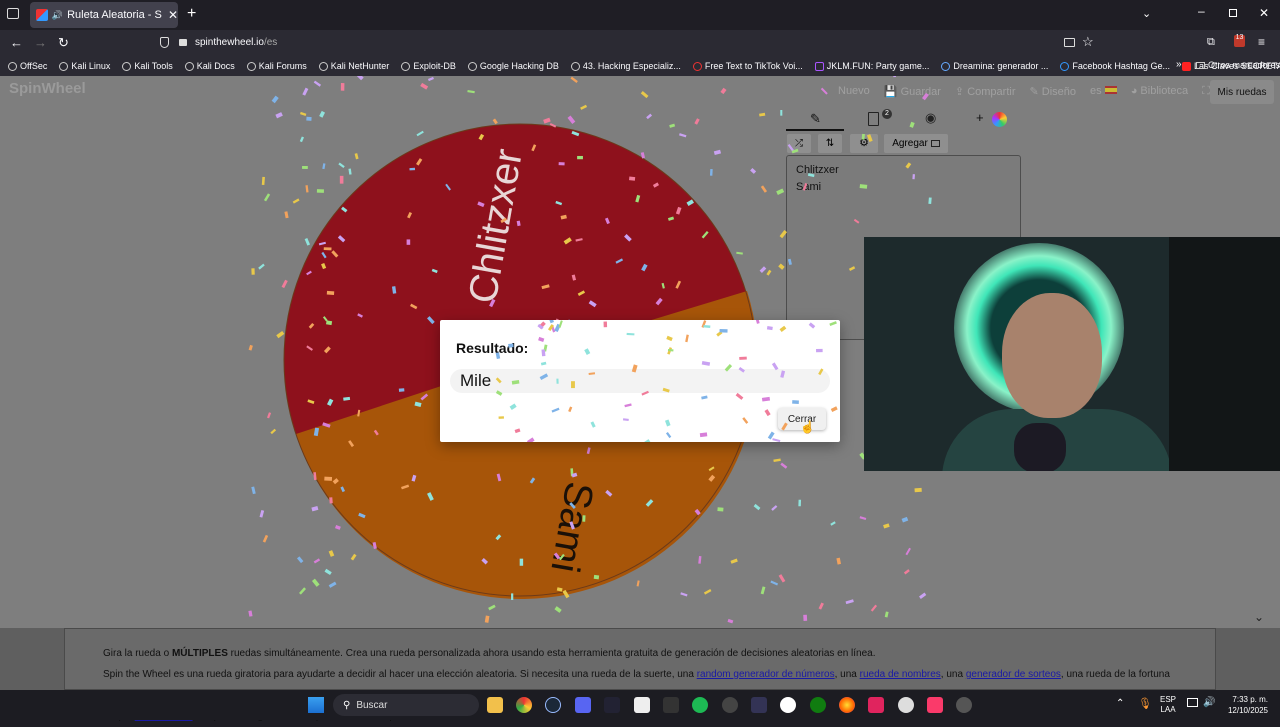  Describe the element at coordinates (1238, 65) in the screenshot. I see `other-bookmarks: Otros marcadores` at that location.